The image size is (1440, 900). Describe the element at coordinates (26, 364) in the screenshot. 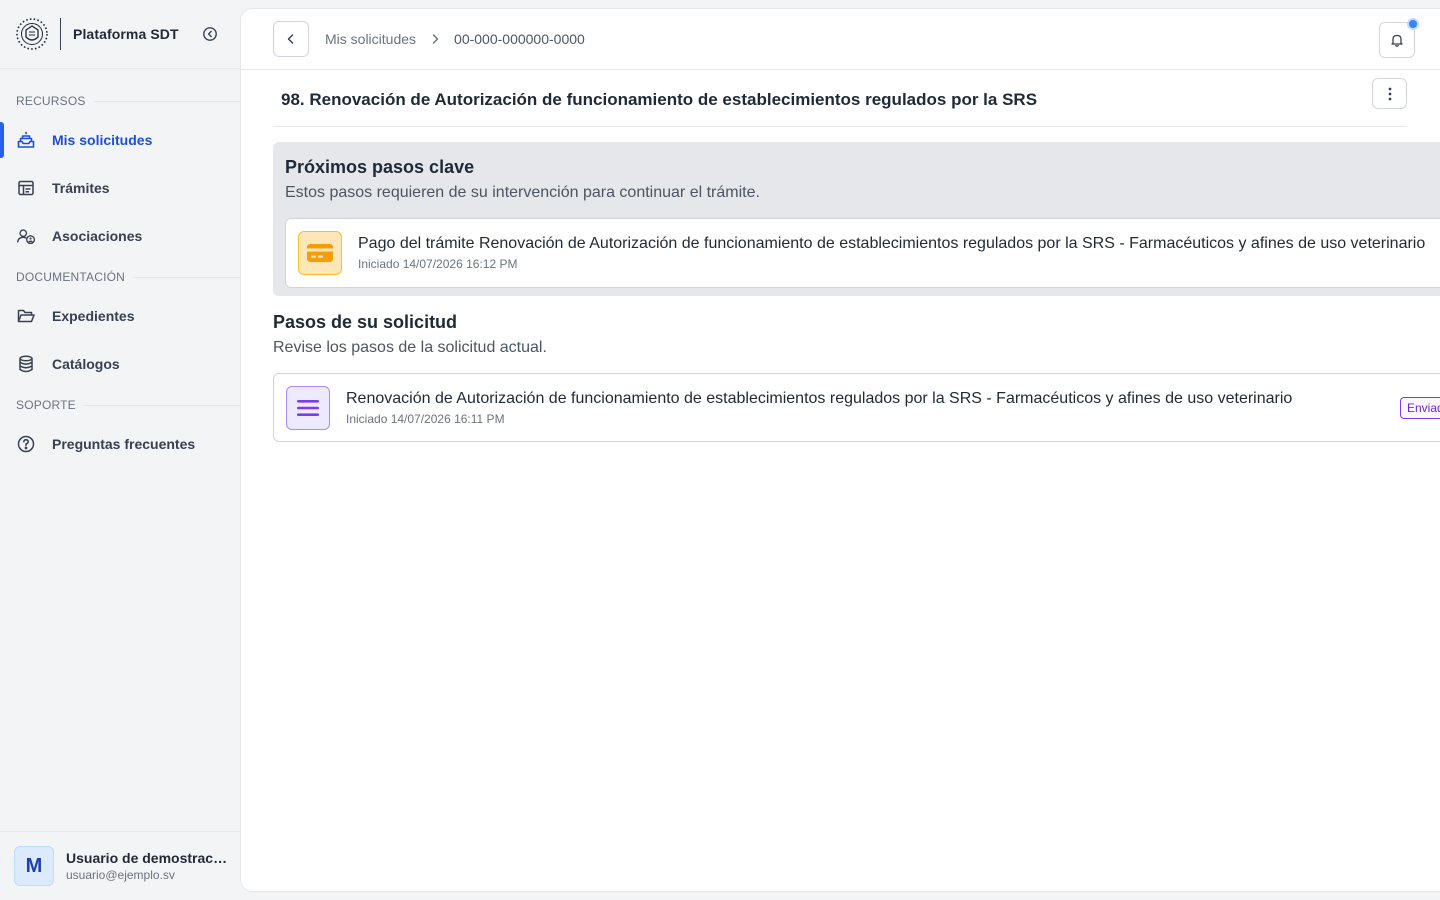

I see `database-icon` at that location.